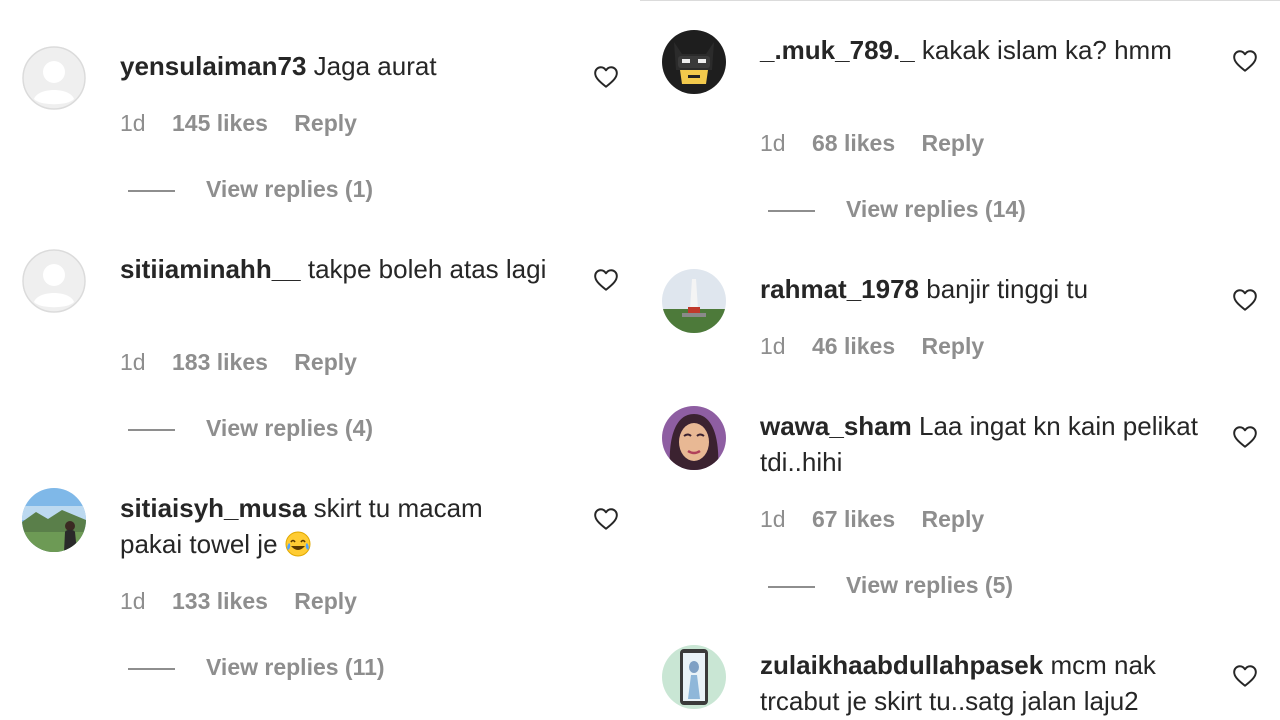 This screenshot has height=720, width=1280. Describe the element at coordinates (837, 50) in the screenshot. I see `comment-username: _.muk_789._` at that location.